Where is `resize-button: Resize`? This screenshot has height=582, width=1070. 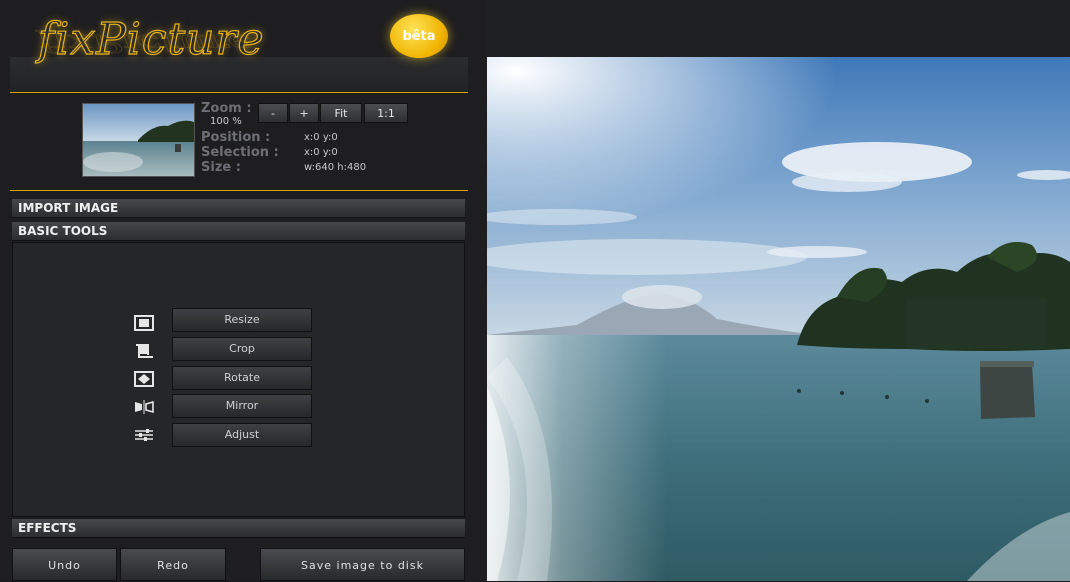
resize-button: Resize is located at coordinates (242, 320).